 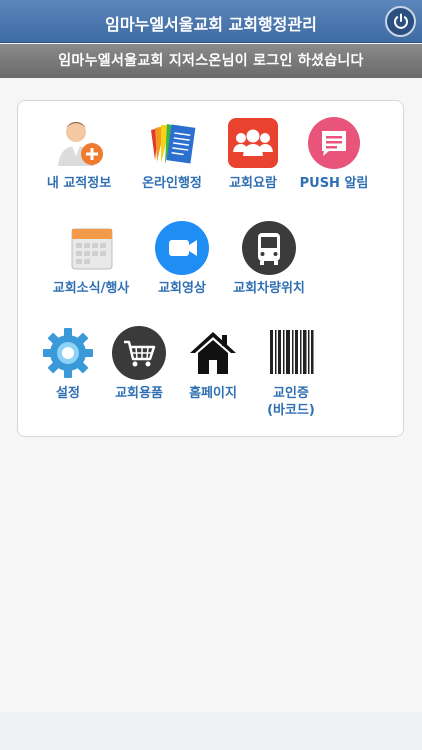 I want to click on menu-vehicle-location: 교회차량위치, so click(x=269, y=259).